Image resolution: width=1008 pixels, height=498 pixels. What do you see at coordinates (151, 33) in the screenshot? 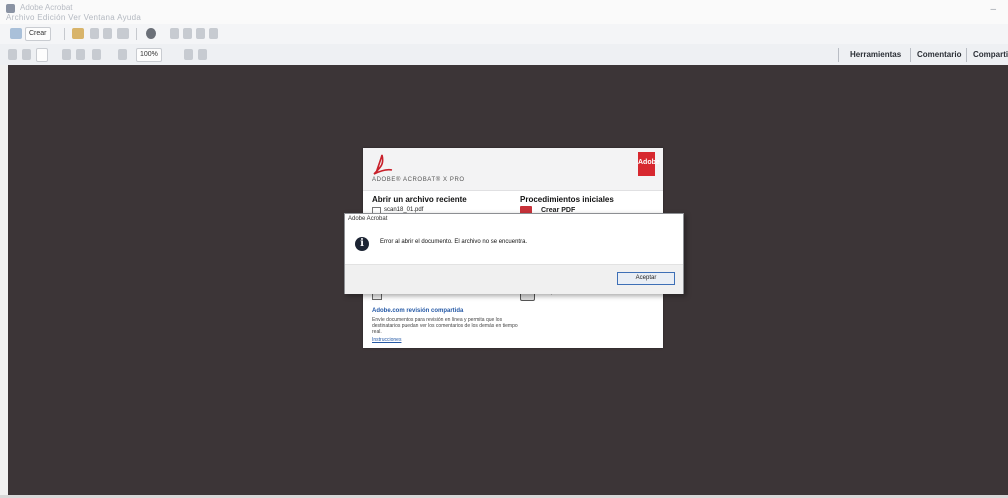
I see `settings-gear-icon` at bounding box center [151, 33].